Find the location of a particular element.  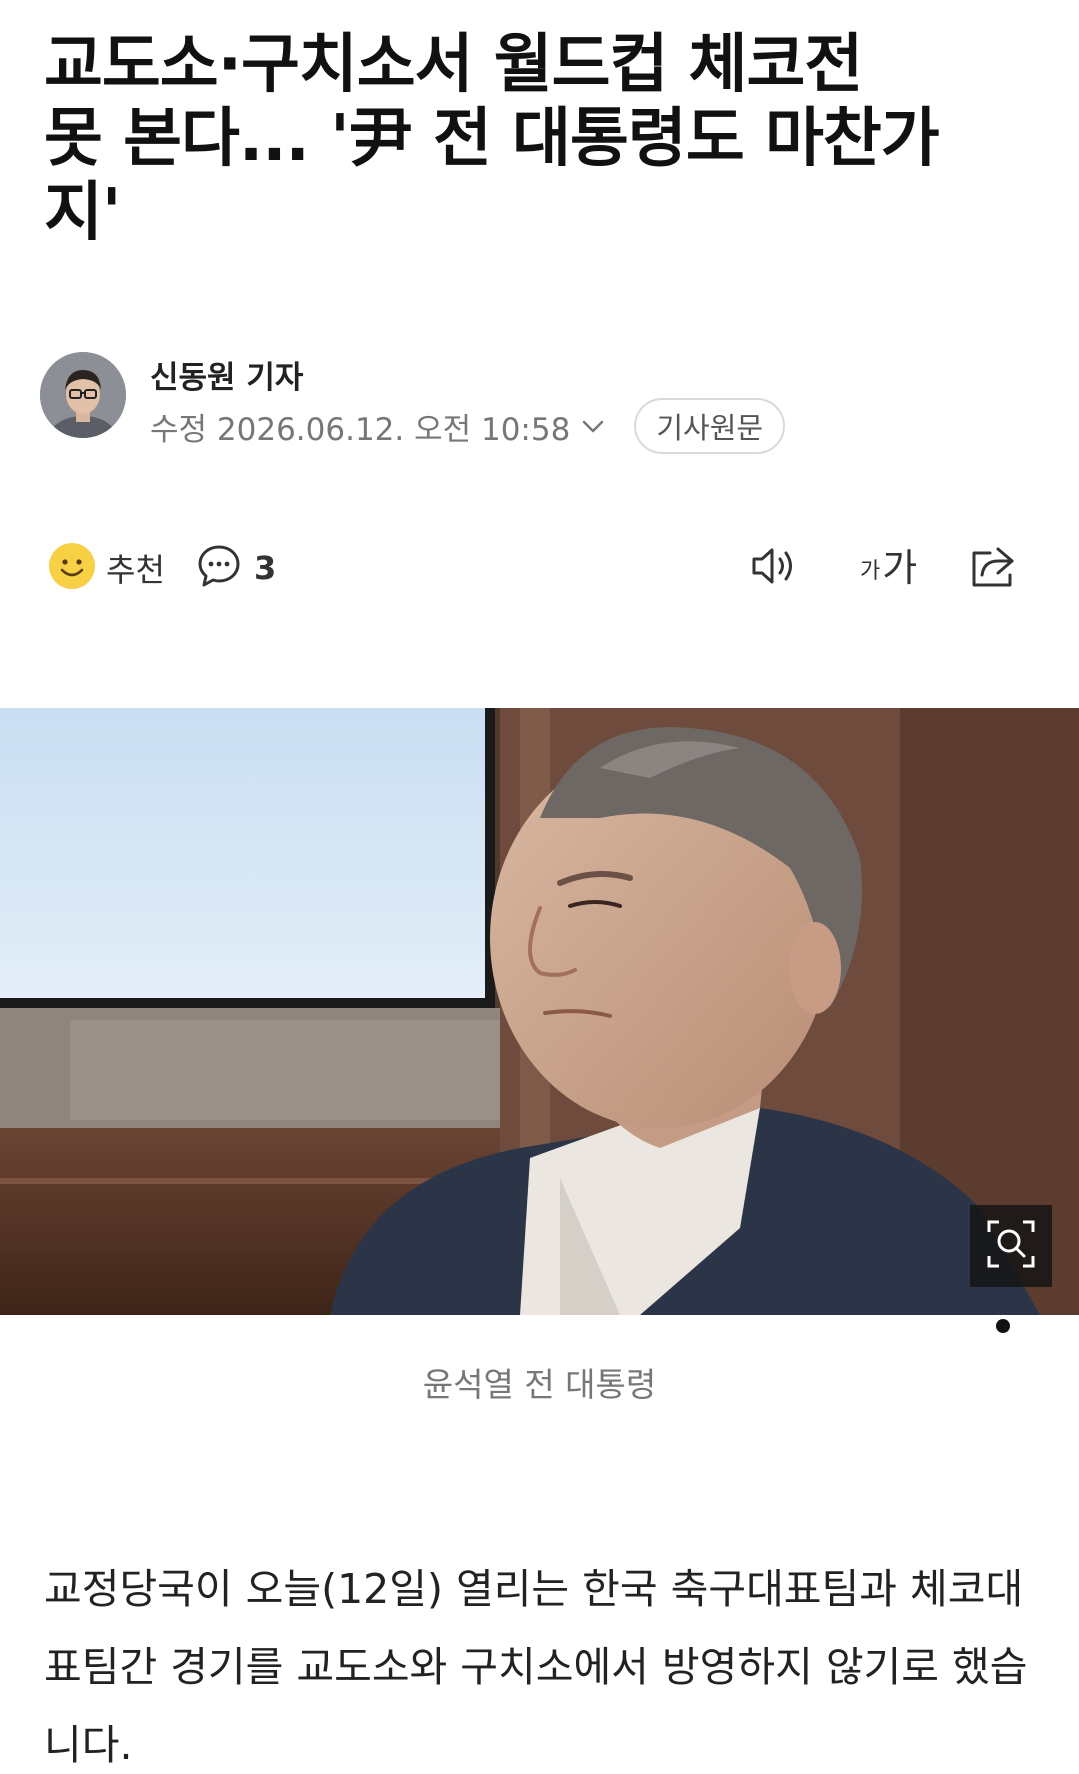

author-avatar is located at coordinates (83, 395).